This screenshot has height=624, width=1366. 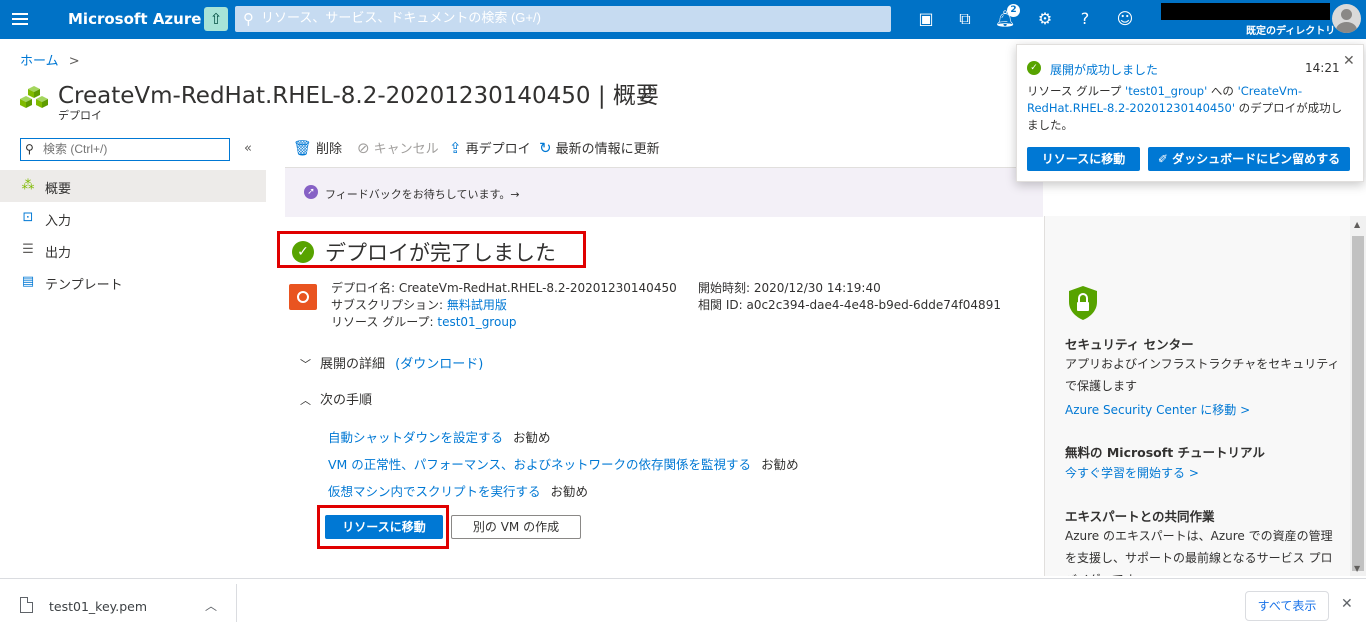 I want to click on chevron-down-icon: ﹀, so click(x=305, y=364).